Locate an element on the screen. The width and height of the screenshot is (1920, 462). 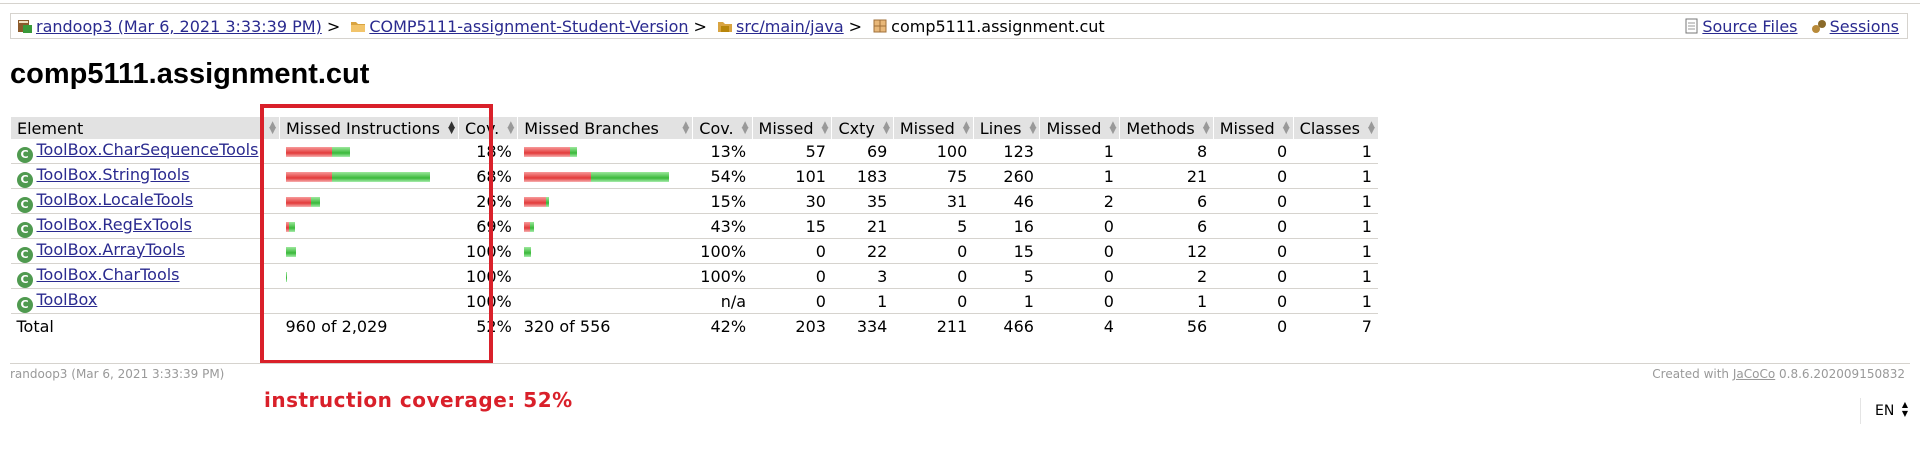
table-row: C ToolBox 100% n/a 0 1 0 1 0 1 0 1 is located at coordinates (694, 301).